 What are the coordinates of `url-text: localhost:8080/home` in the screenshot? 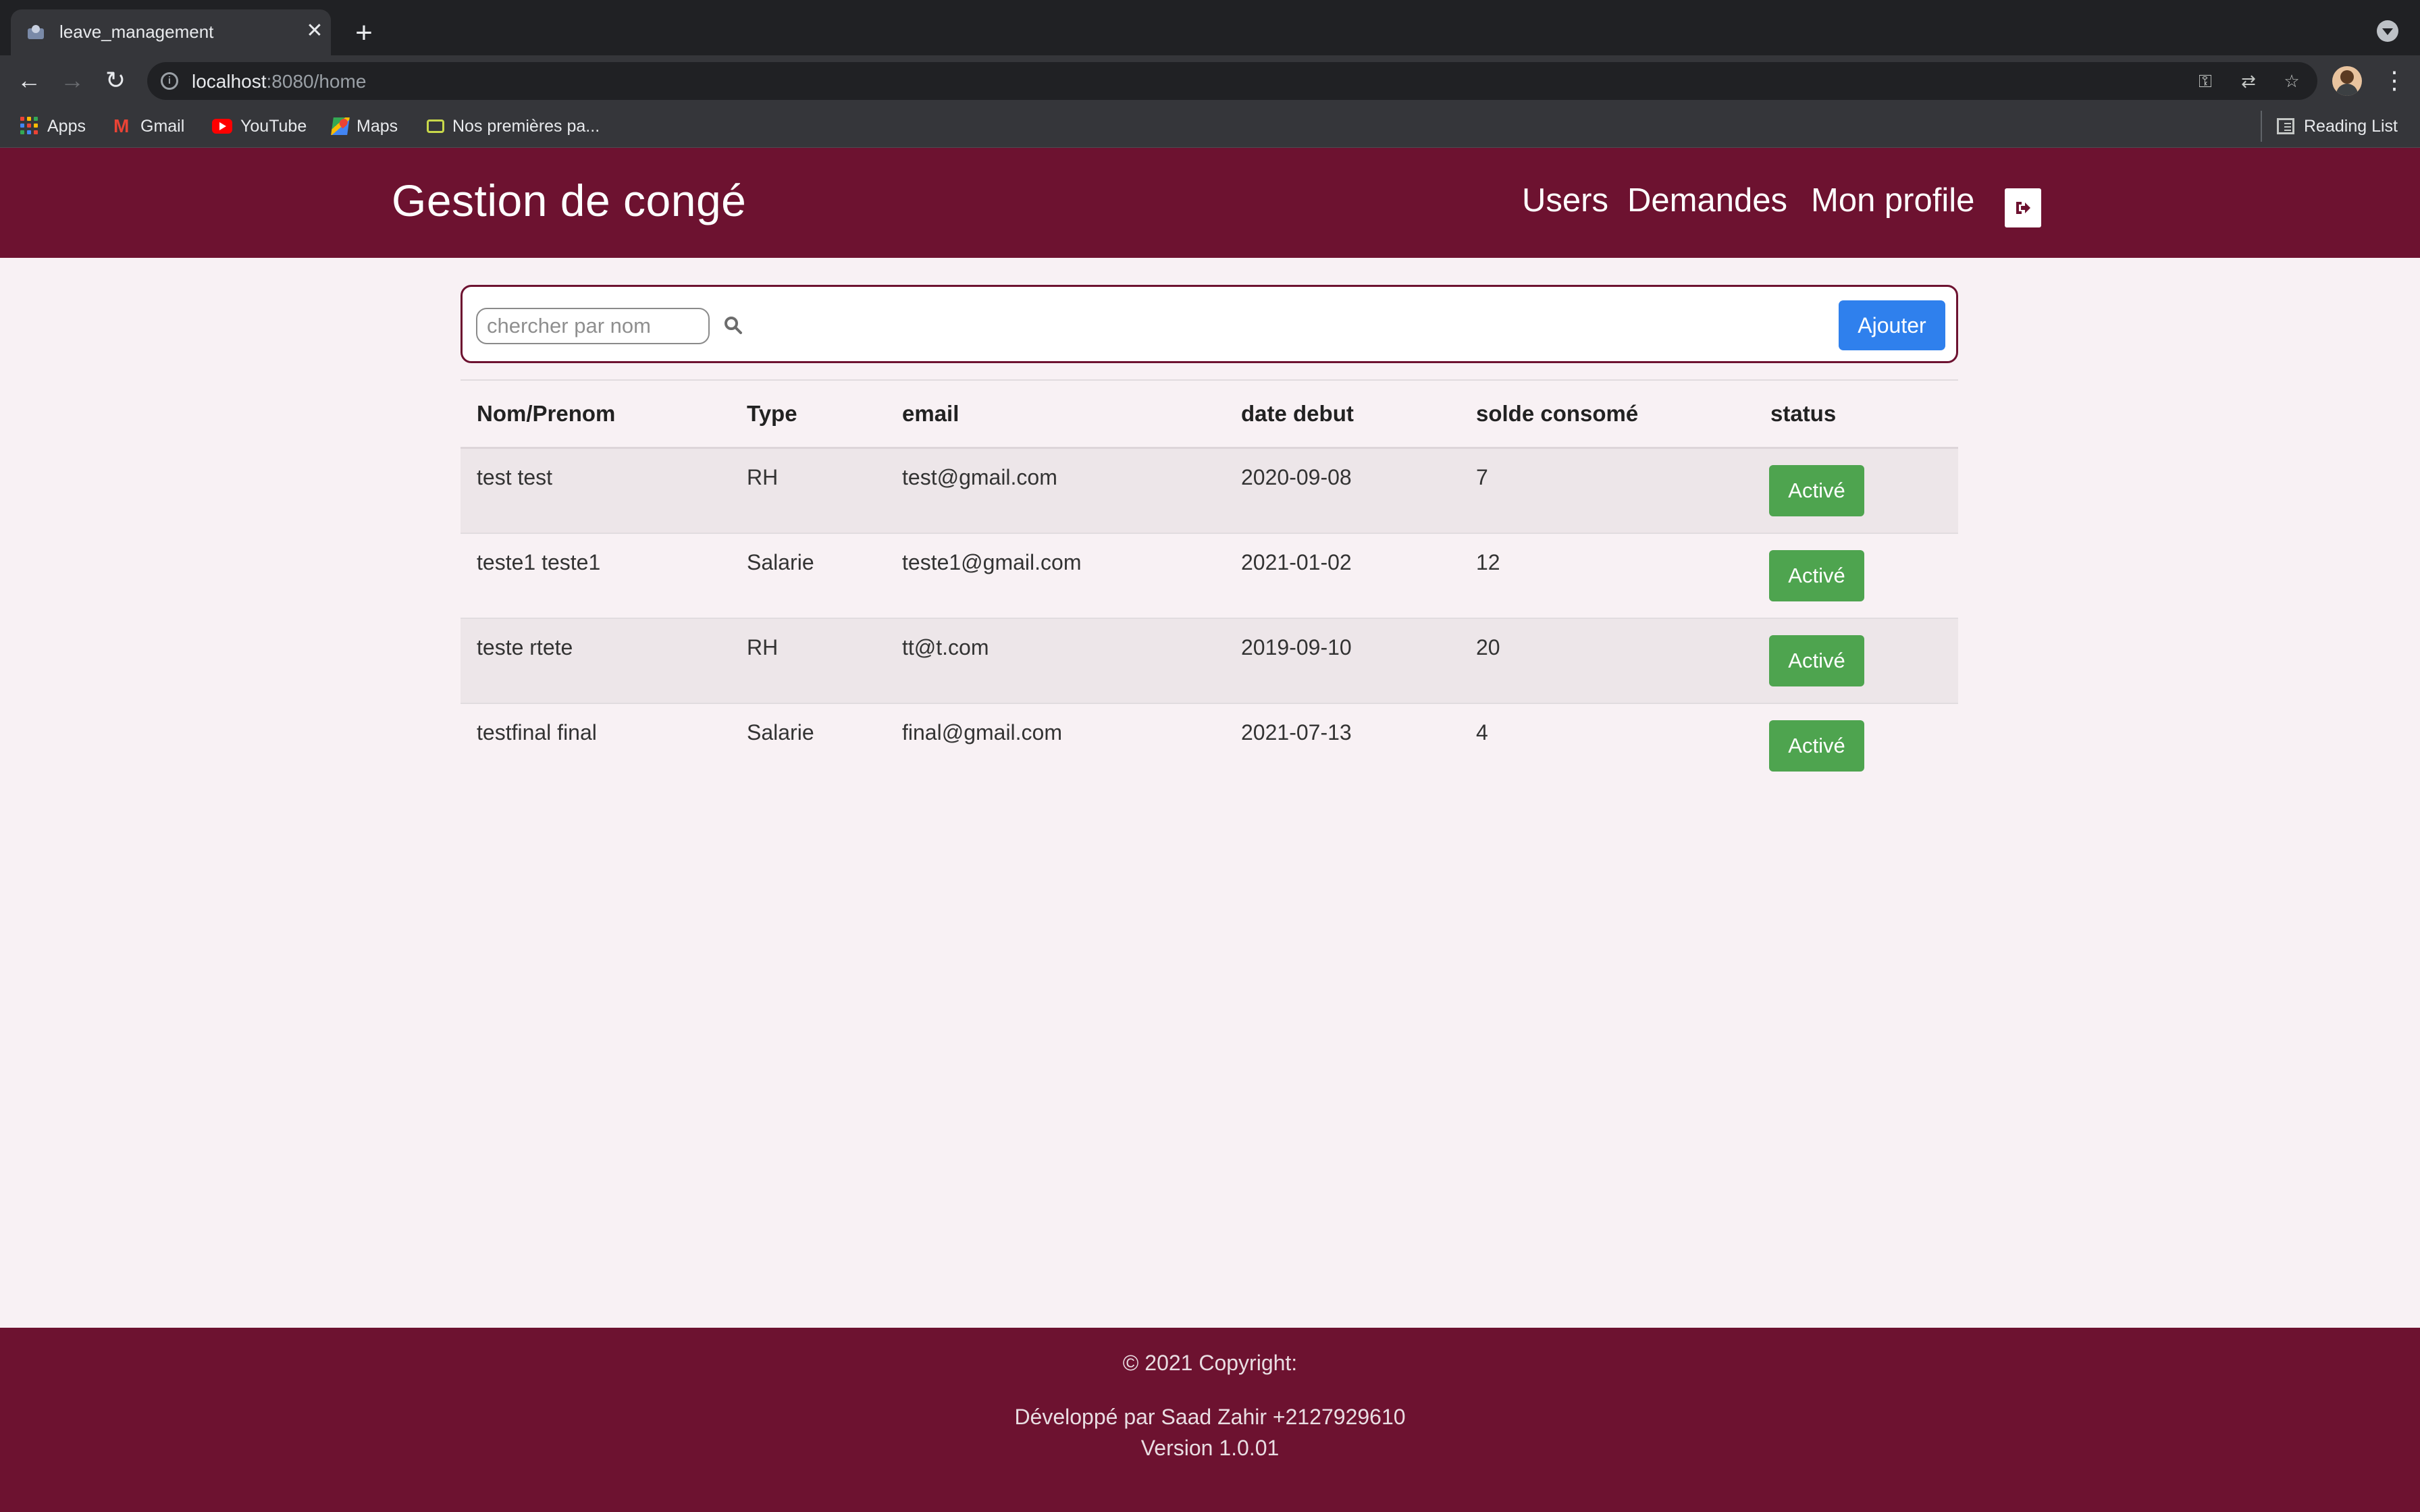 It's located at (279, 81).